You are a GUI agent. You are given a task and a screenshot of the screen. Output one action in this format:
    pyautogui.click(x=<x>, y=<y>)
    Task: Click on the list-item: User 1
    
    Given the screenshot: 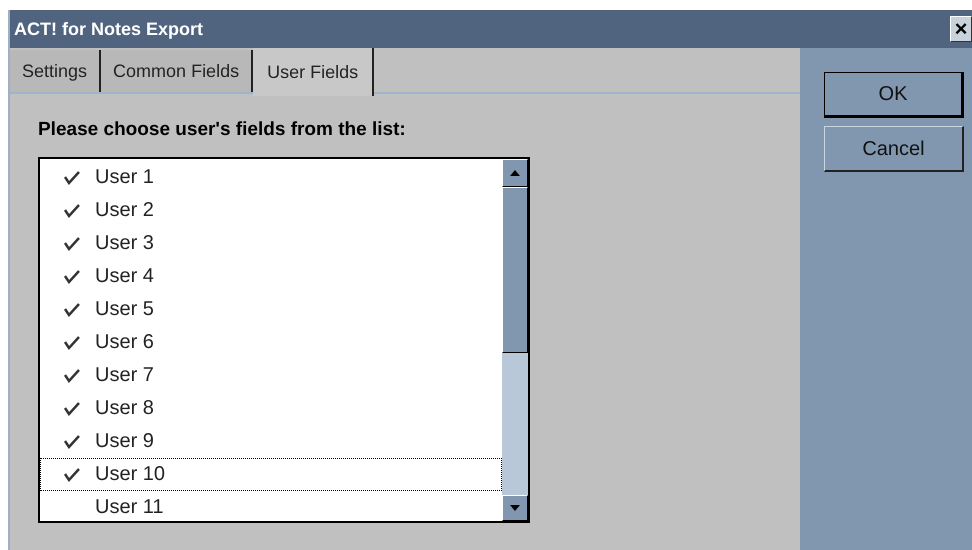 What is the action you would take?
    pyautogui.click(x=271, y=177)
    